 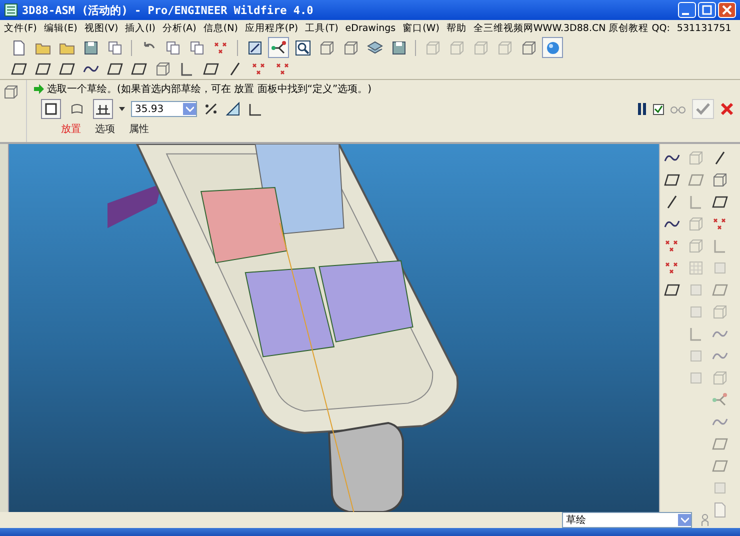 I want to click on menu-item: eDrawings, so click(x=370, y=28).